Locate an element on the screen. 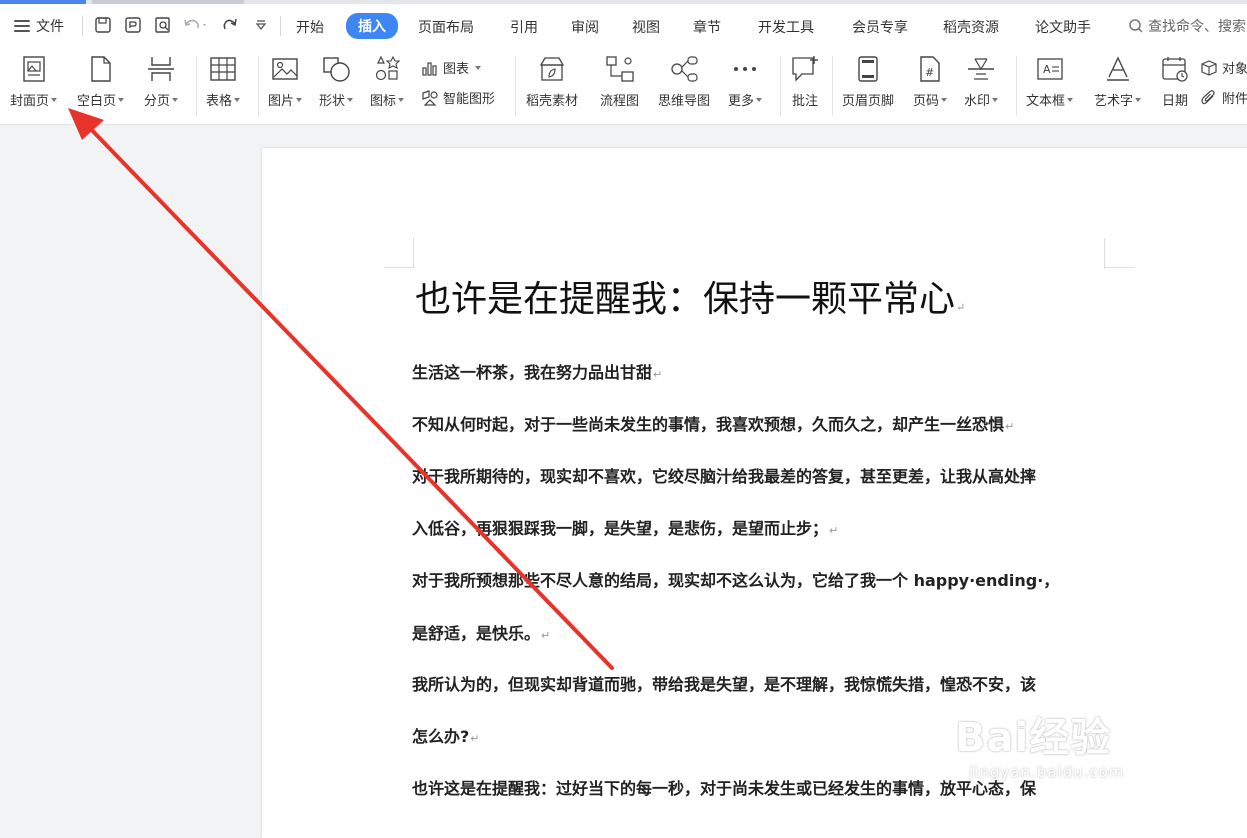 Image resolution: width=1247 pixels, height=838 pixels. tab-section: 章节 is located at coordinates (707, 27).